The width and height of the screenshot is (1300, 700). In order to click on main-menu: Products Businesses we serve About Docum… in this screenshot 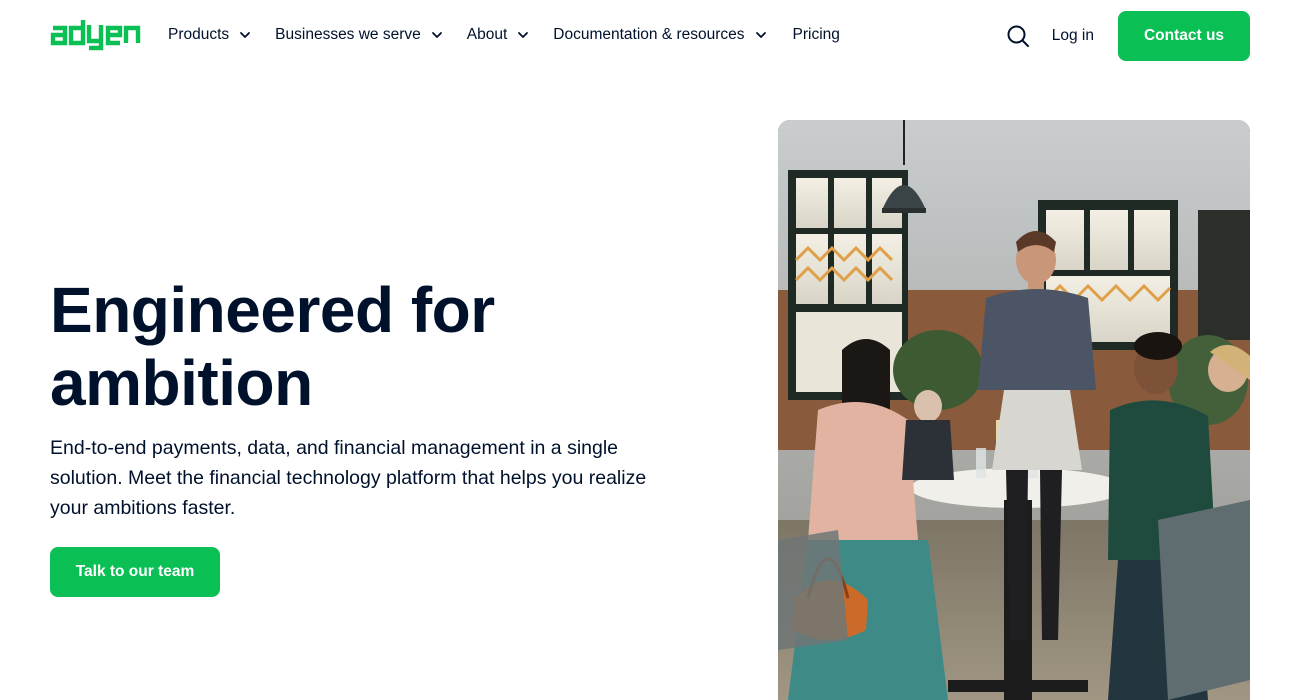, I will do `click(504, 35)`.